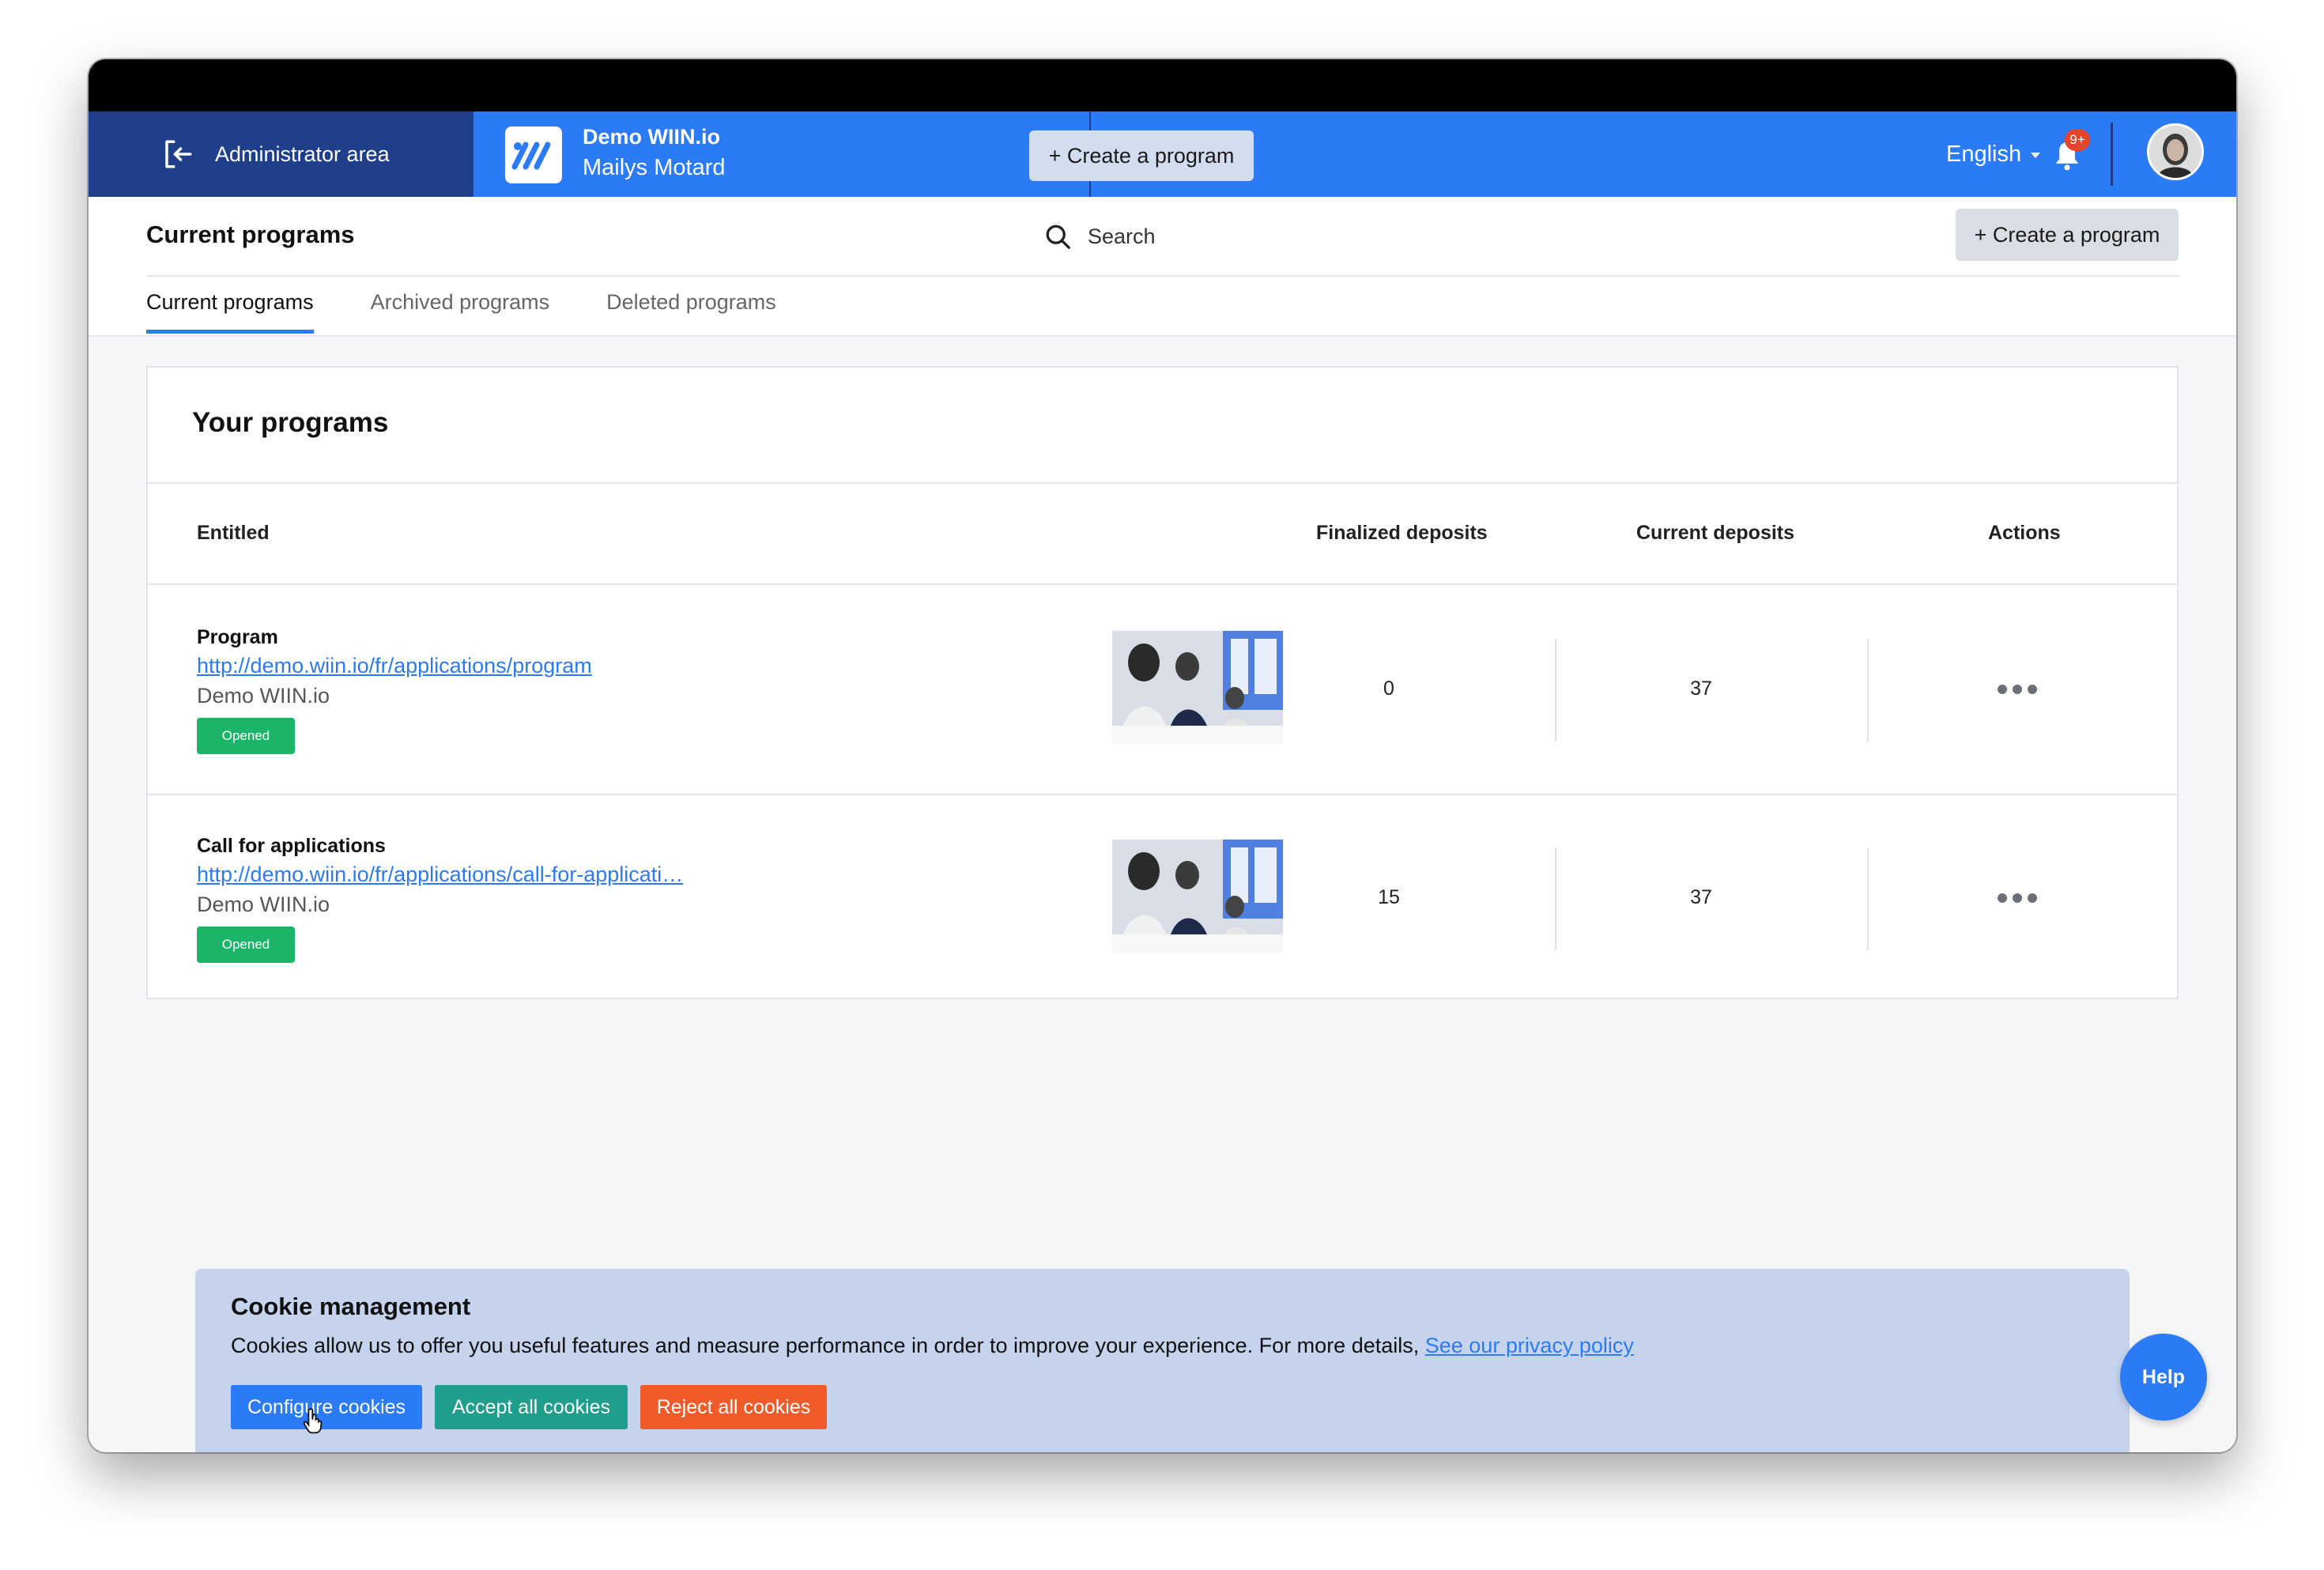 Image resolution: width=2324 pixels, height=1570 pixels. What do you see at coordinates (2067, 235) in the screenshot?
I see `create-program-button: + Create a program` at bounding box center [2067, 235].